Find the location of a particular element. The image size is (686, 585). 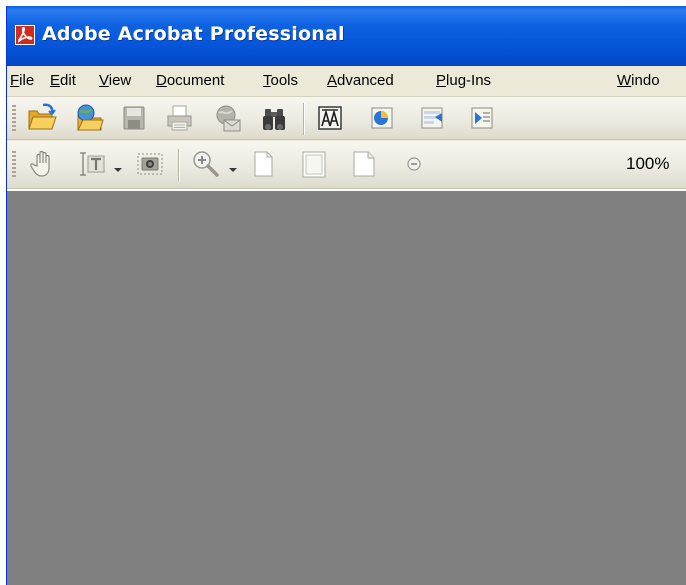

zoom-in-button is located at coordinates (206, 164).